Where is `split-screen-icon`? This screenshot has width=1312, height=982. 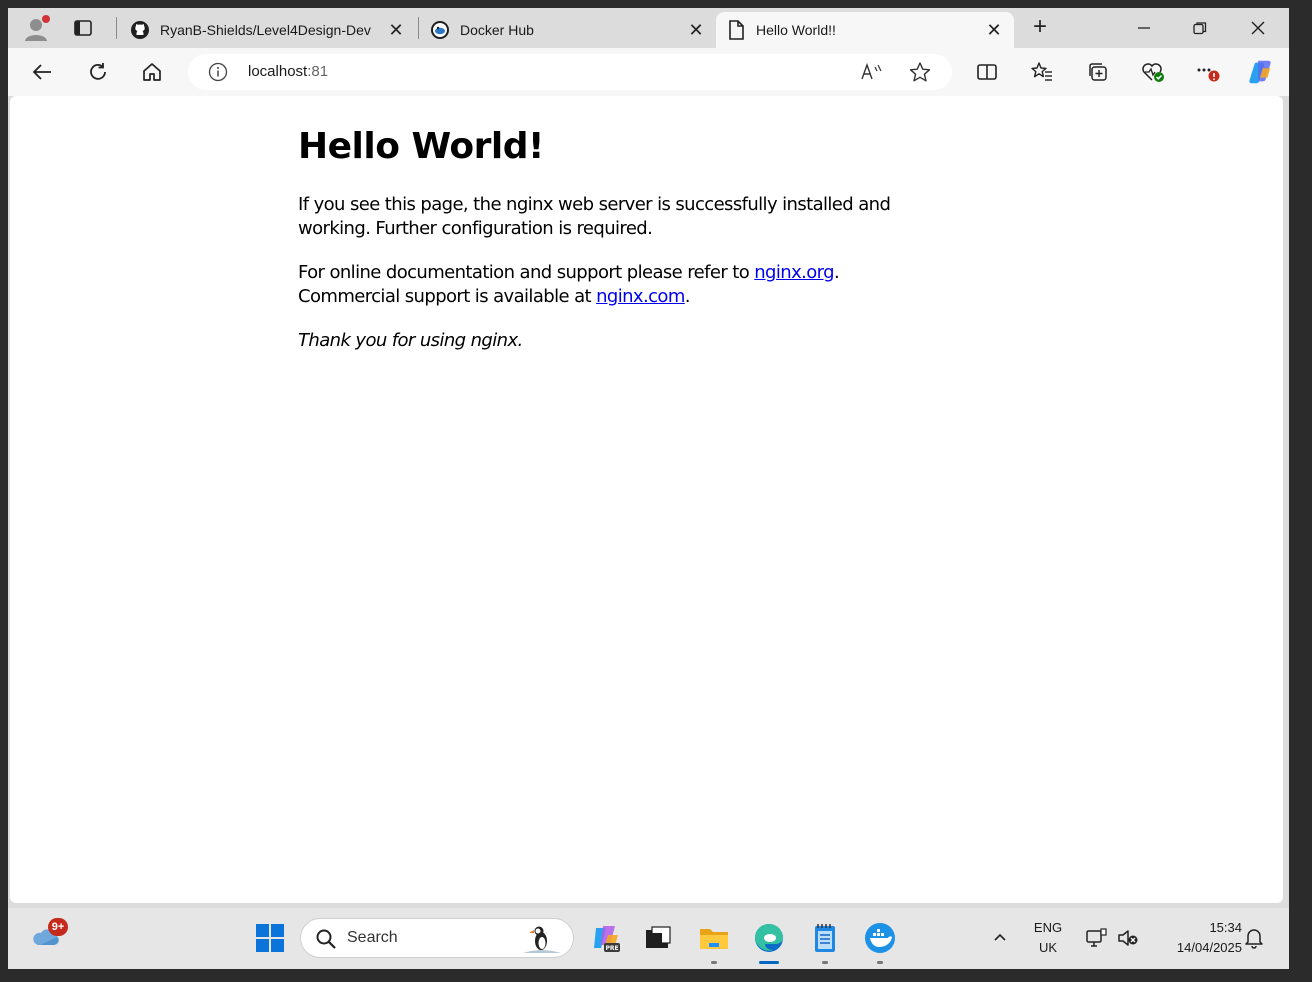 split-screen-icon is located at coordinates (987, 72).